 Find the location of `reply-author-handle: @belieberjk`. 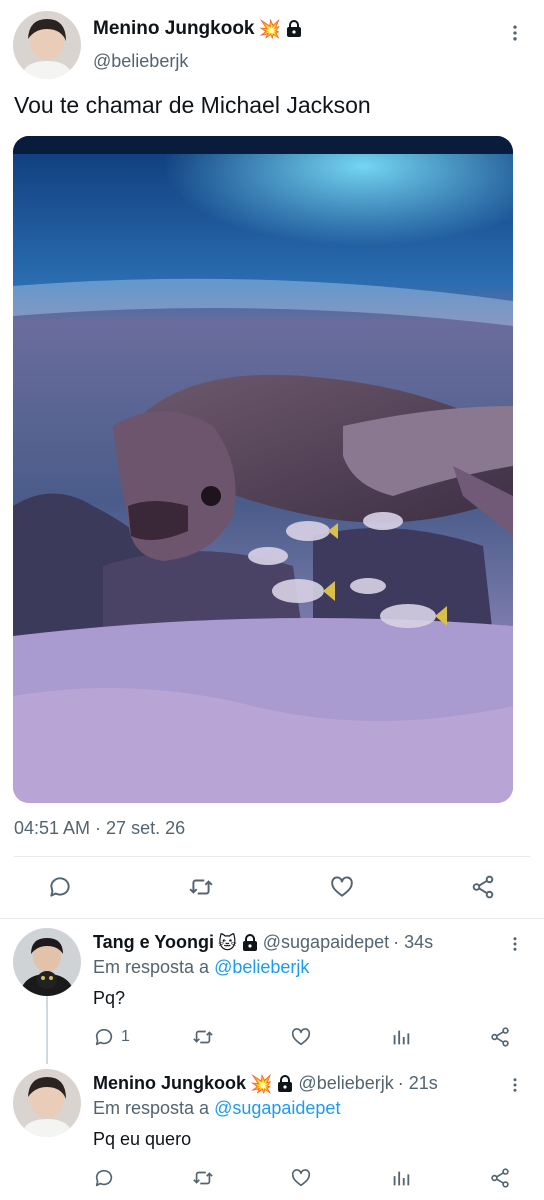

reply-author-handle: @belieberjk is located at coordinates (345, 1083).